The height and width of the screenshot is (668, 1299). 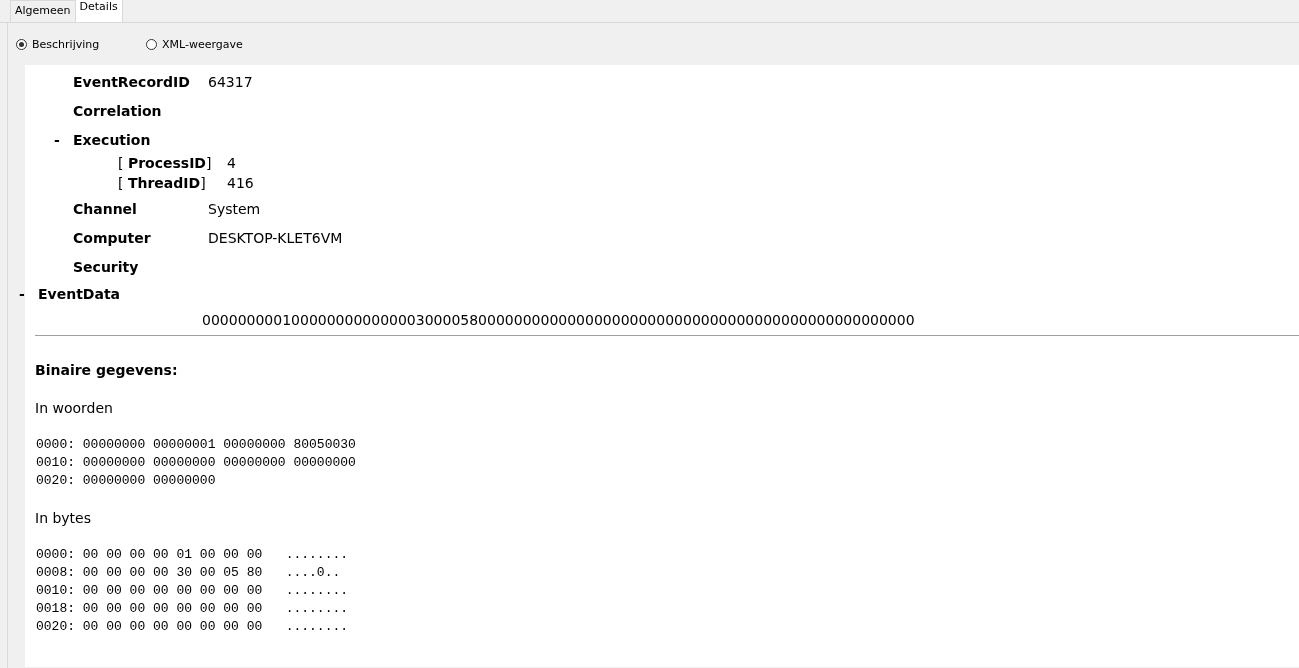 I want to click on group-name: Execution, so click(x=112, y=139).